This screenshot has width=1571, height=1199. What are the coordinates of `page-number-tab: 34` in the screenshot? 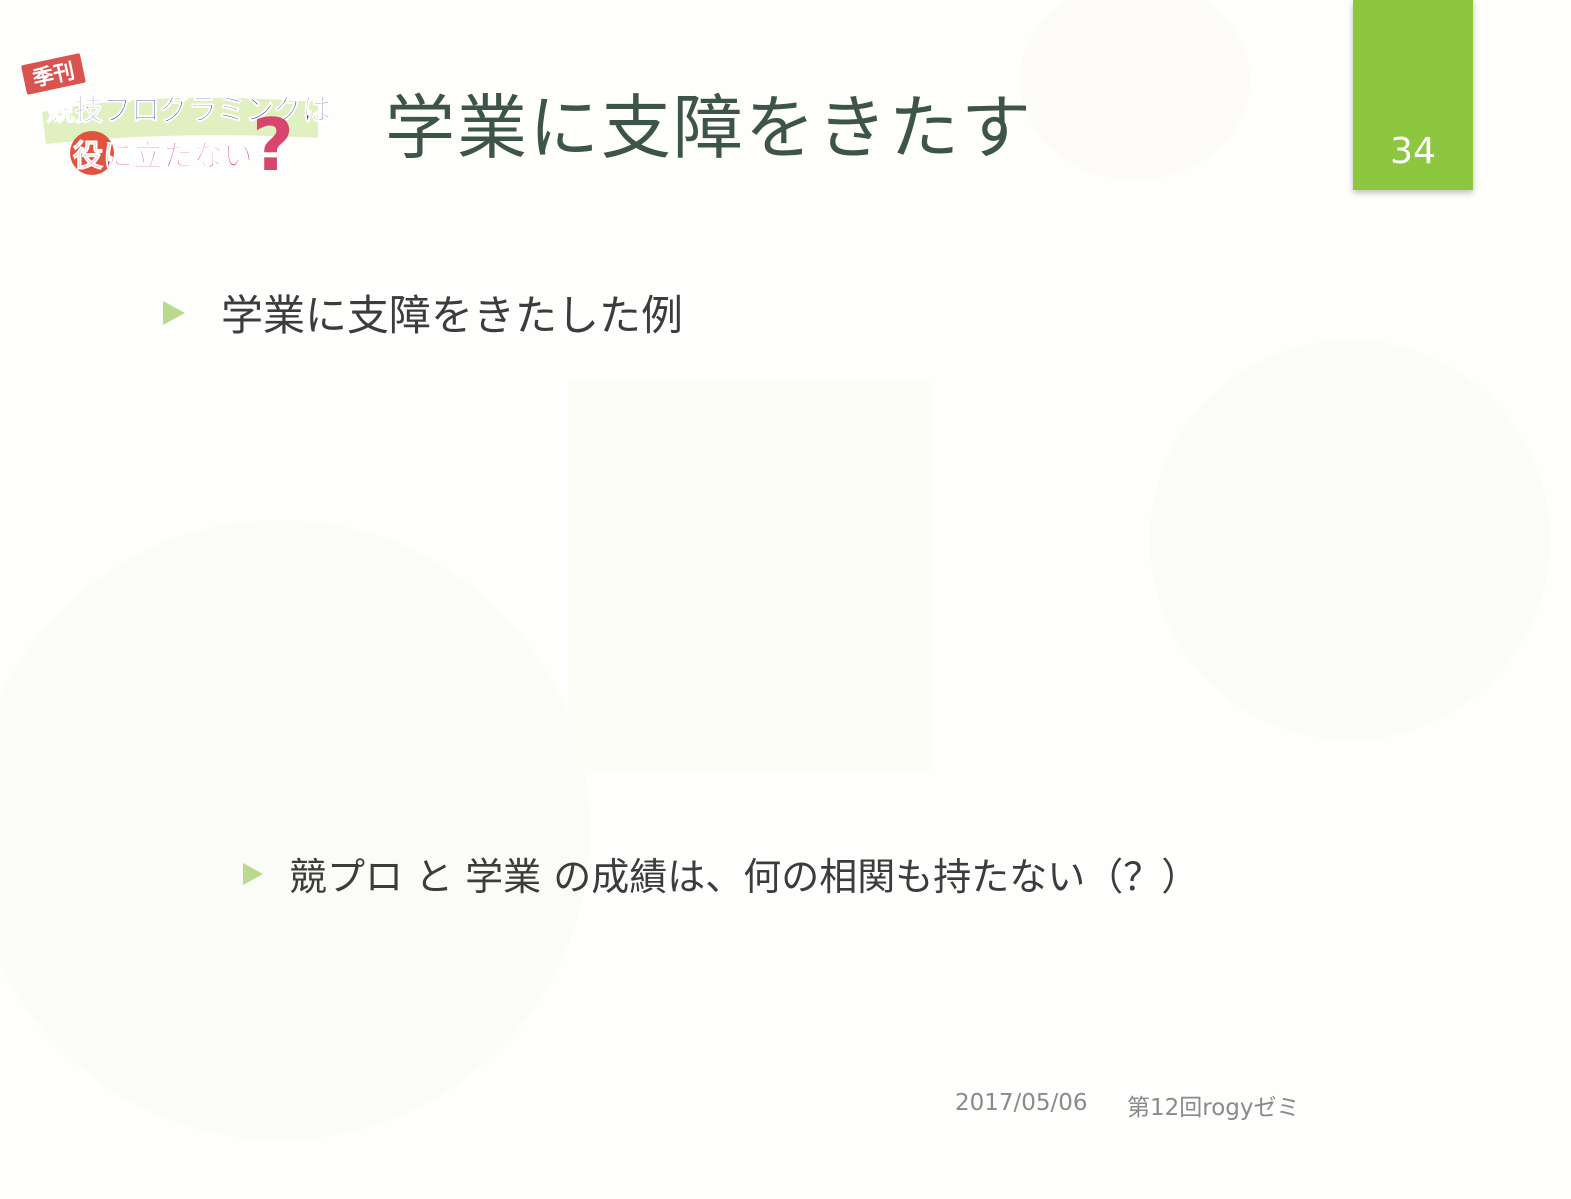 It's located at (1413, 95).